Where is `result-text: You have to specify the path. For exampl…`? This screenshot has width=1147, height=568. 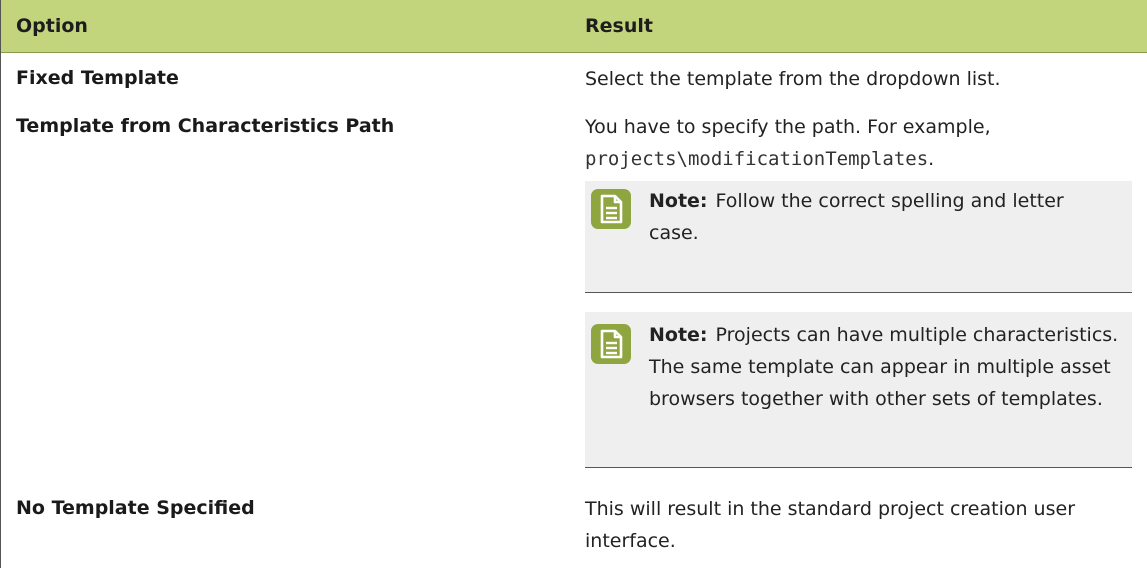 result-text: You have to specify the path. For exampl… is located at coordinates (788, 127).